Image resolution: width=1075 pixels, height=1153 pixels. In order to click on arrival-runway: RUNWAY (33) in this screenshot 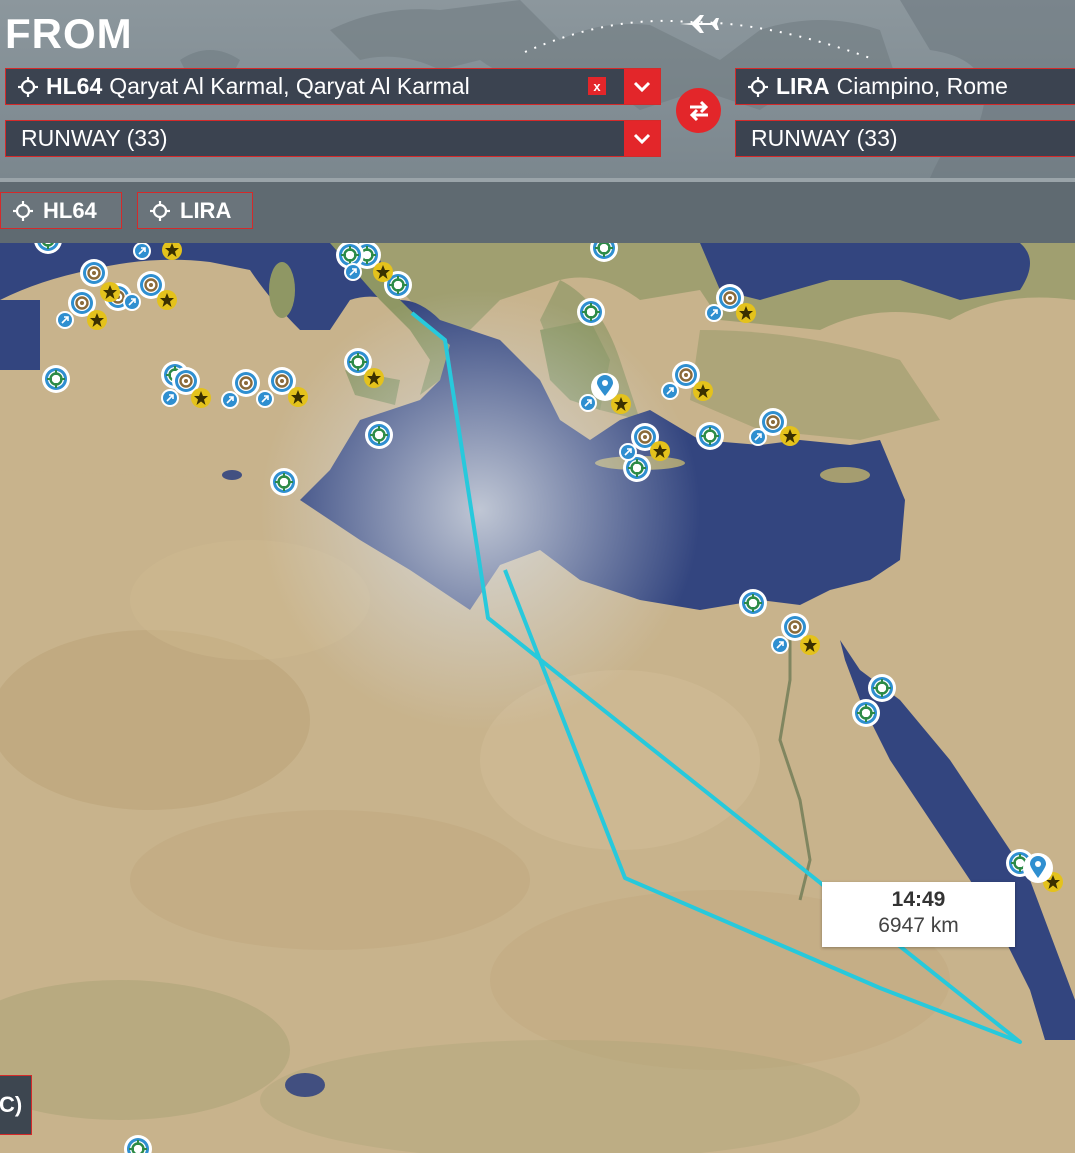, I will do `click(824, 138)`.